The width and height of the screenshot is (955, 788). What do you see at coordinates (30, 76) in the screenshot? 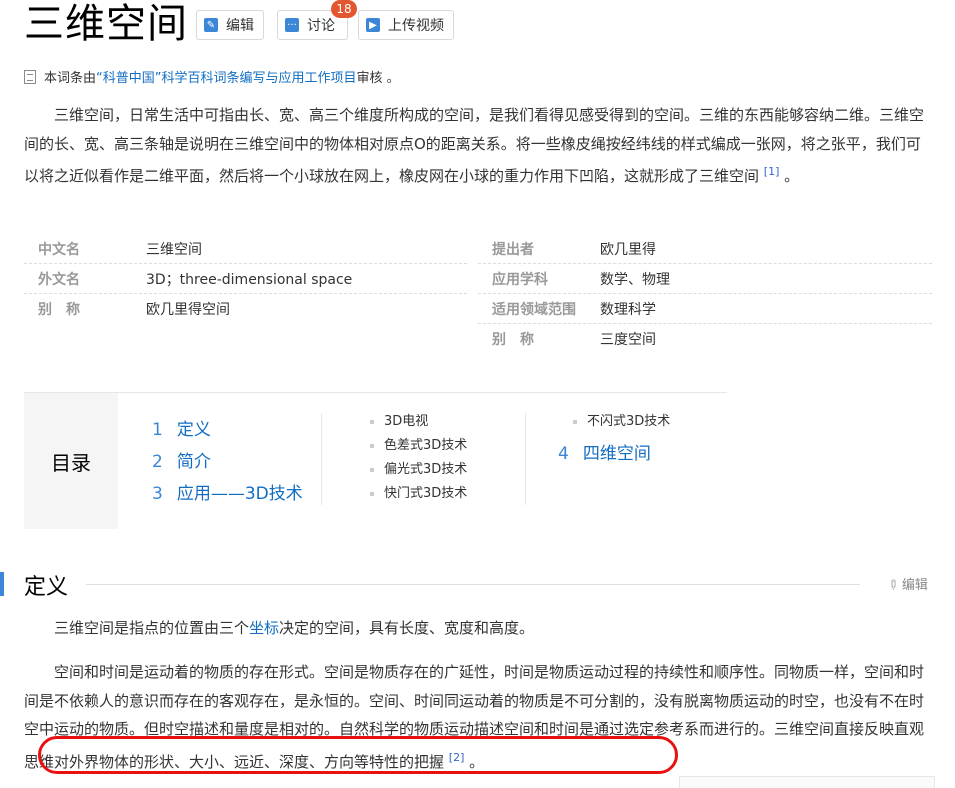
I see `document-icon` at bounding box center [30, 76].